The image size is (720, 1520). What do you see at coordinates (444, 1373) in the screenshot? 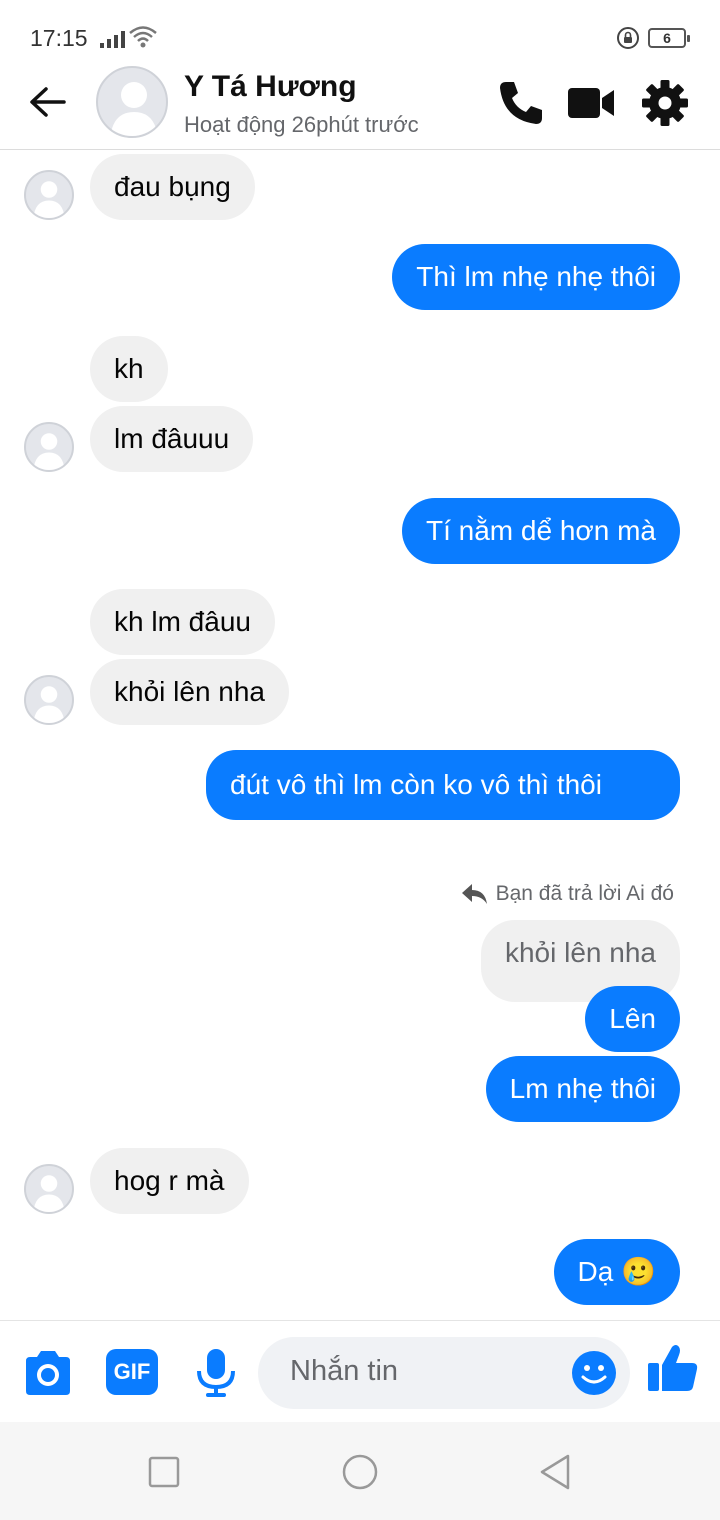
I see `message-input: Nhắn tin` at bounding box center [444, 1373].